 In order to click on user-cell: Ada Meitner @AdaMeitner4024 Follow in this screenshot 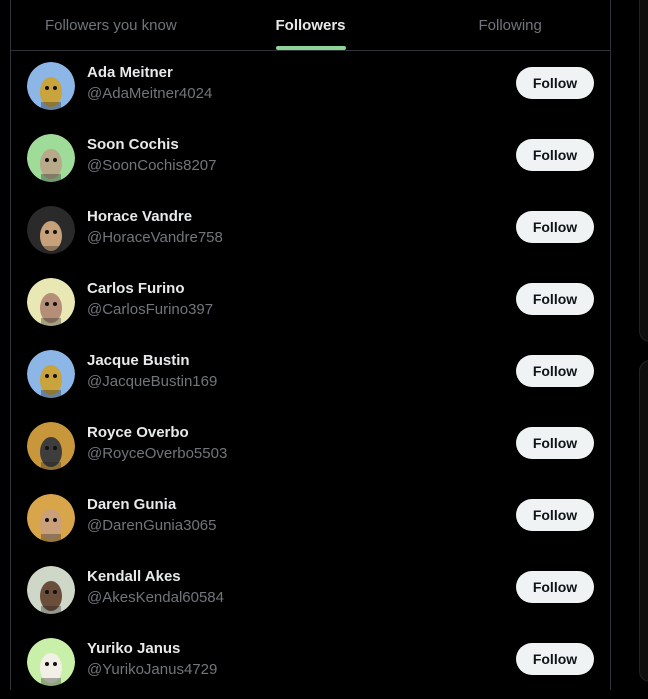, I will do `click(310, 87)`.